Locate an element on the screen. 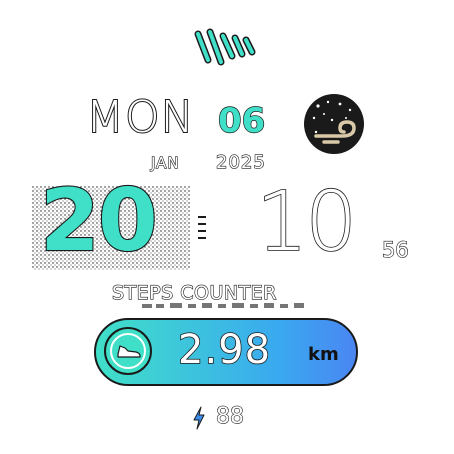  second-display: 56 is located at coordinates (395, 250).